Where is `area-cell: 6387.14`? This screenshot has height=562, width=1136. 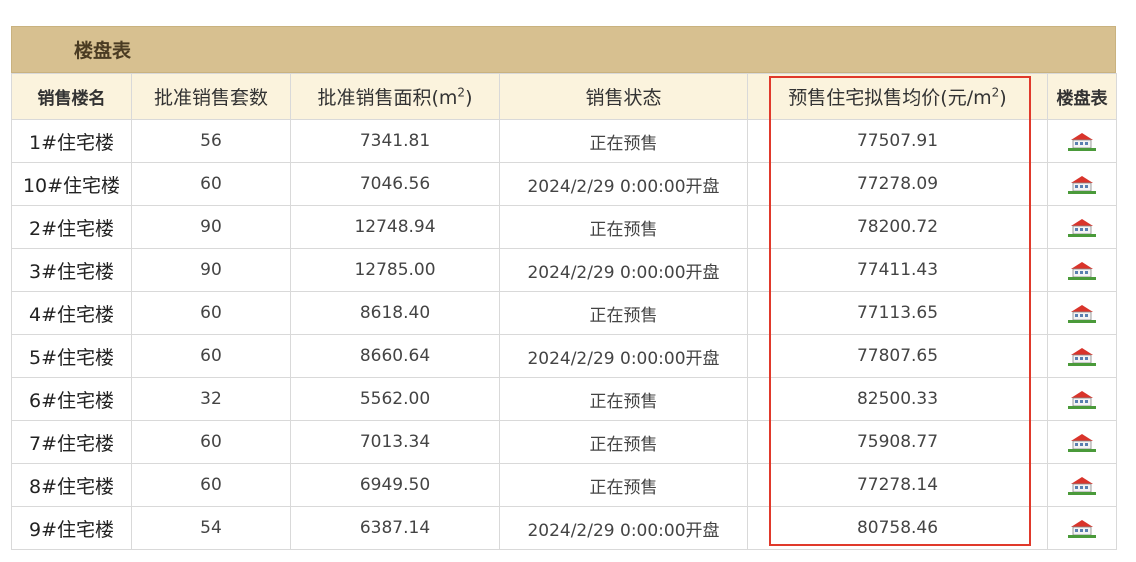
area-cell: 6387.14 is located at coordinates (395, 528).